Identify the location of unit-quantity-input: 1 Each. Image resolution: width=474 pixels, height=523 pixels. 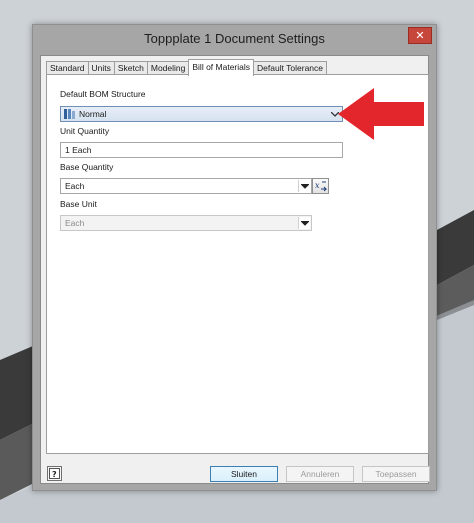
(201, 150).